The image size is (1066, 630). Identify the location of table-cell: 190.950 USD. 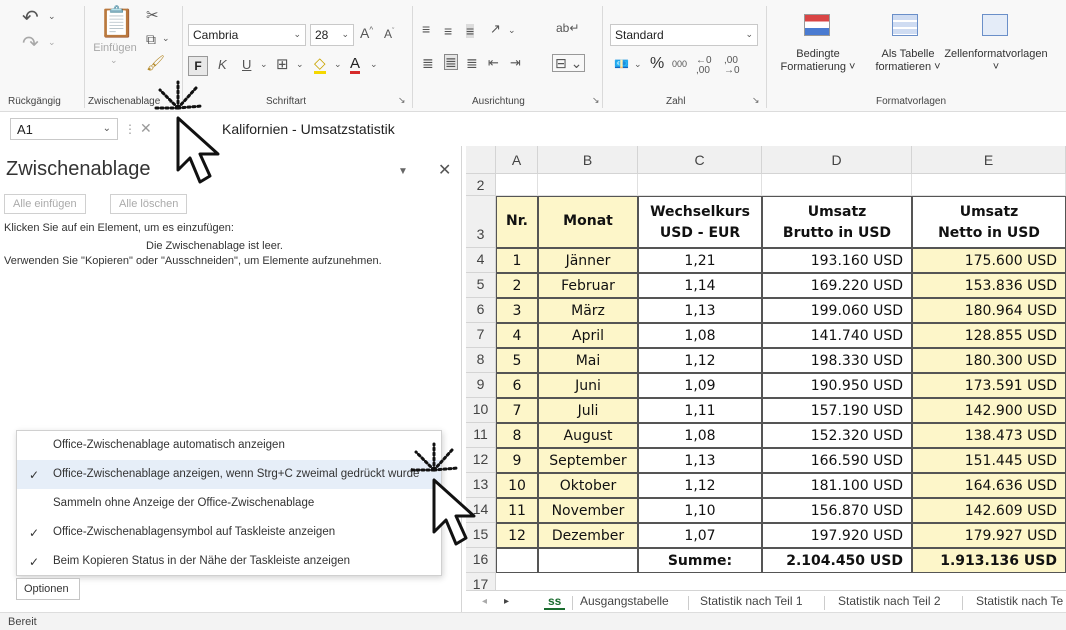
(837, 385).